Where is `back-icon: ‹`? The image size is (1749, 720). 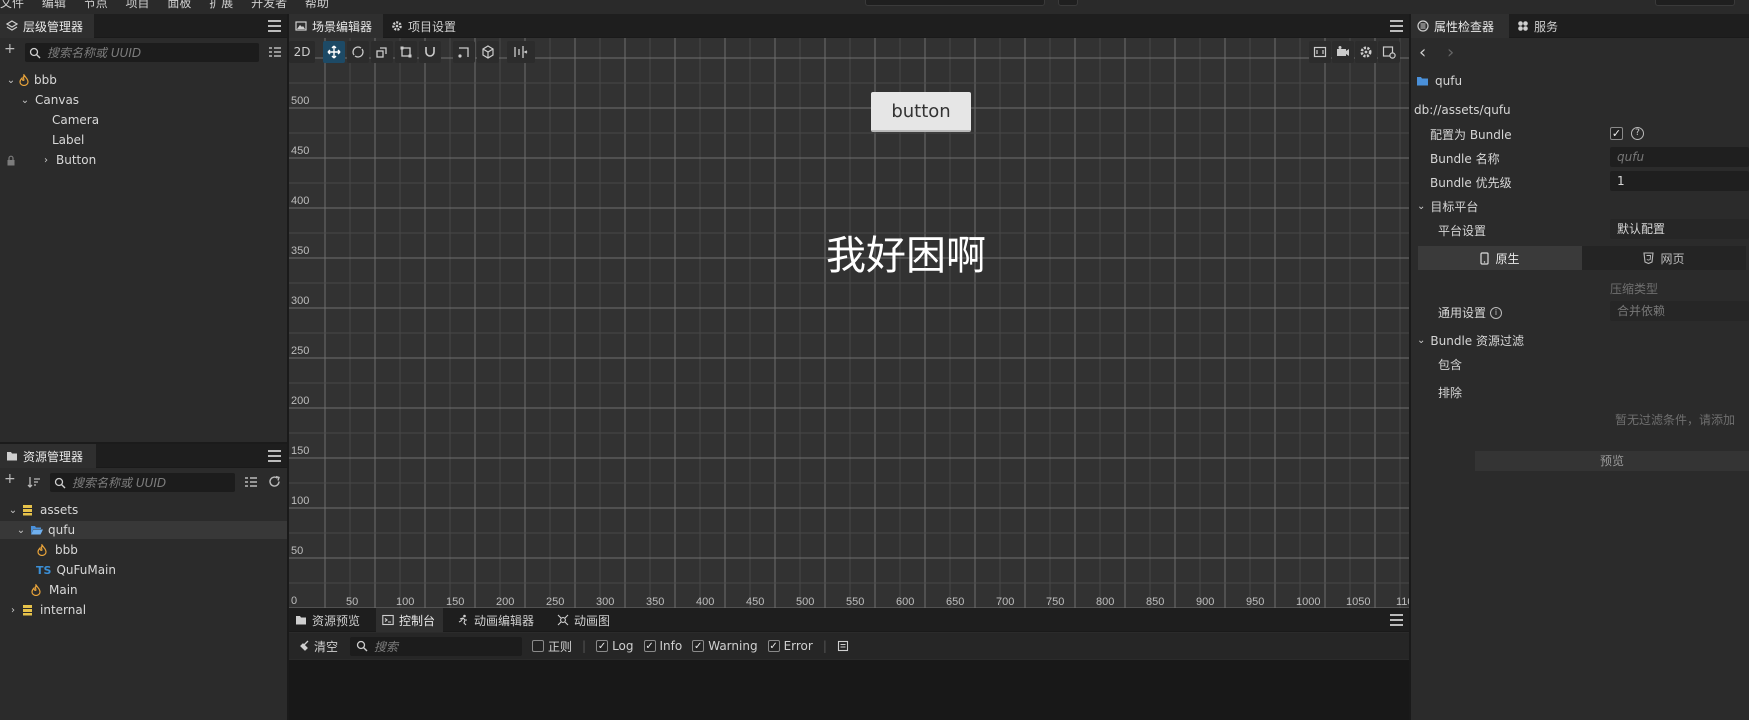 back-icon: ‹ is located at coordinates (1422, 52).